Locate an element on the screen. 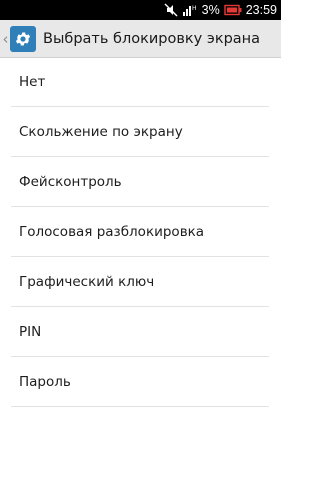 This screenshot has height=500, width=320. option-label: Графический ключ is located at coordinates (87, 282).